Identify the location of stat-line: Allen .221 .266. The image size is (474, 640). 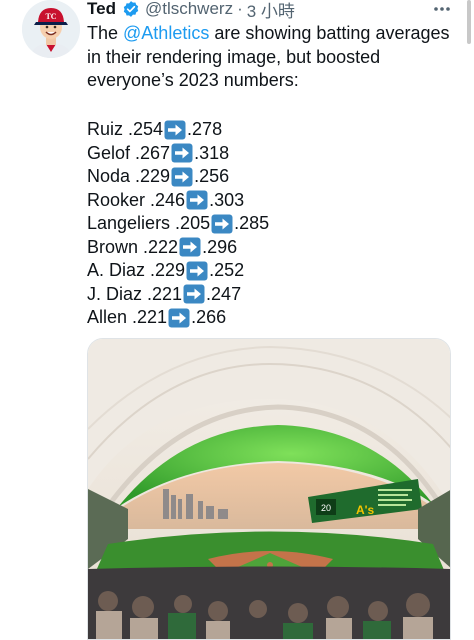
(178, 318).